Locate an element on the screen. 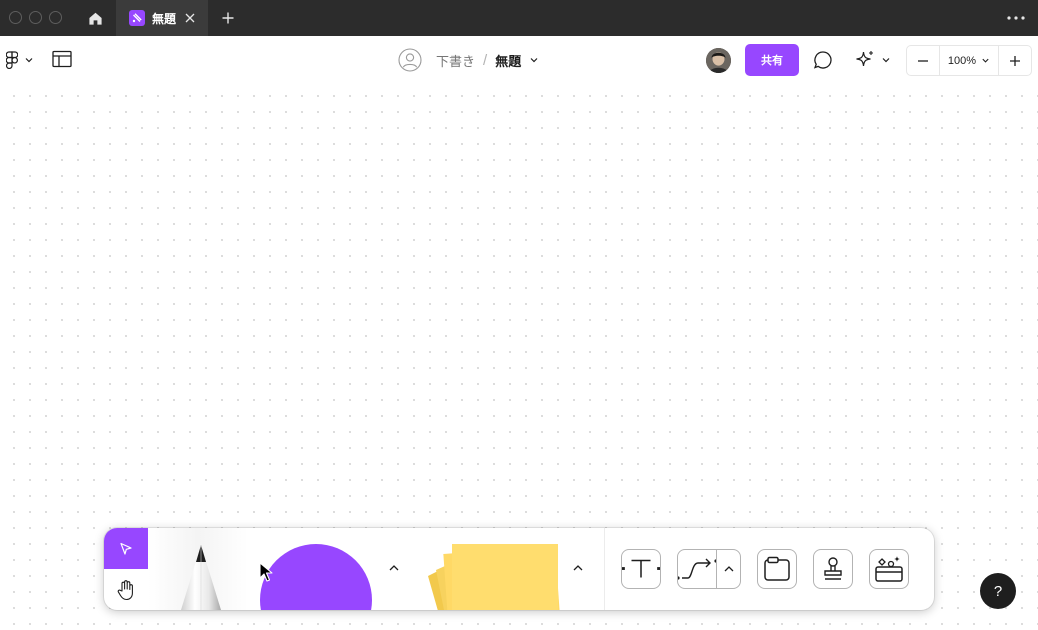 The height and width of the screenshot is (630, 1038). stamp-tool is located at coordinates (833, 569).